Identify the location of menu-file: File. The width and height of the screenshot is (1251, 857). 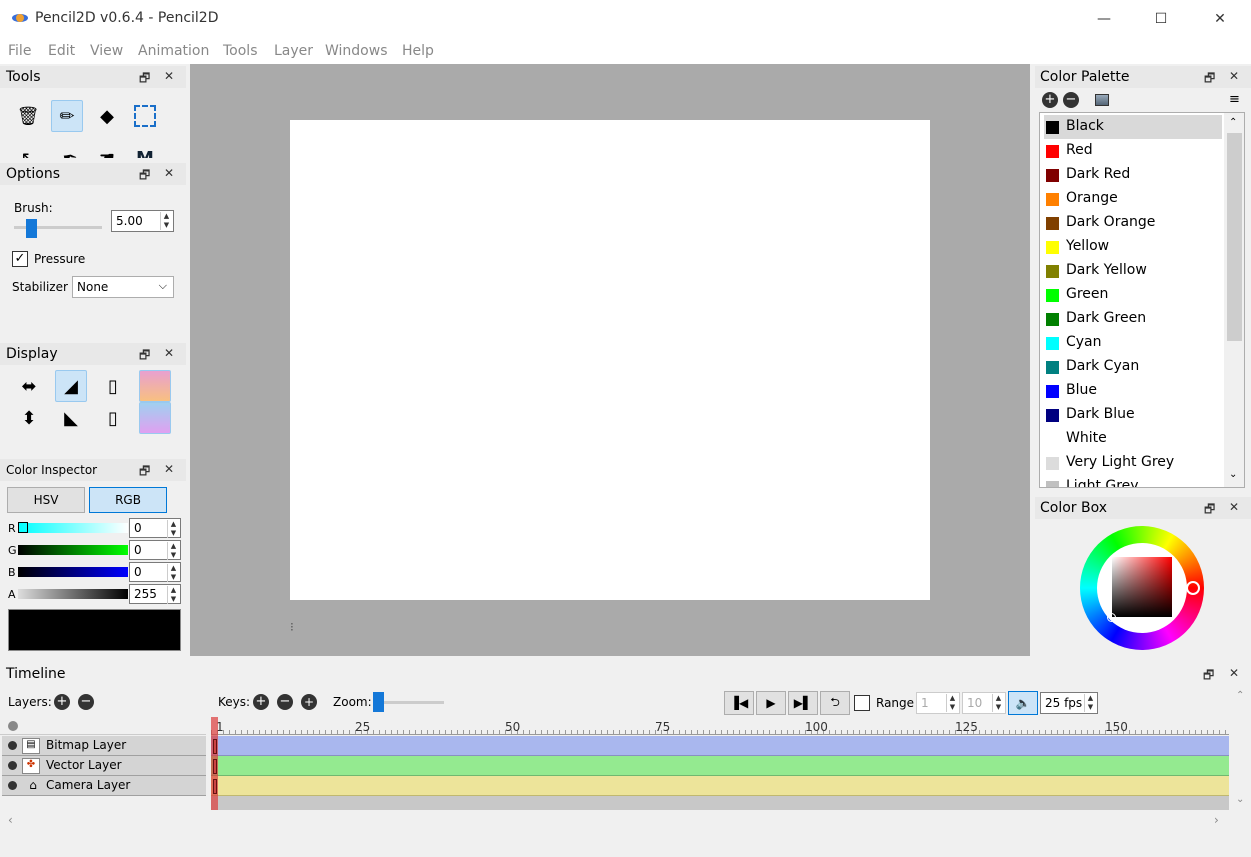
(19, 51).